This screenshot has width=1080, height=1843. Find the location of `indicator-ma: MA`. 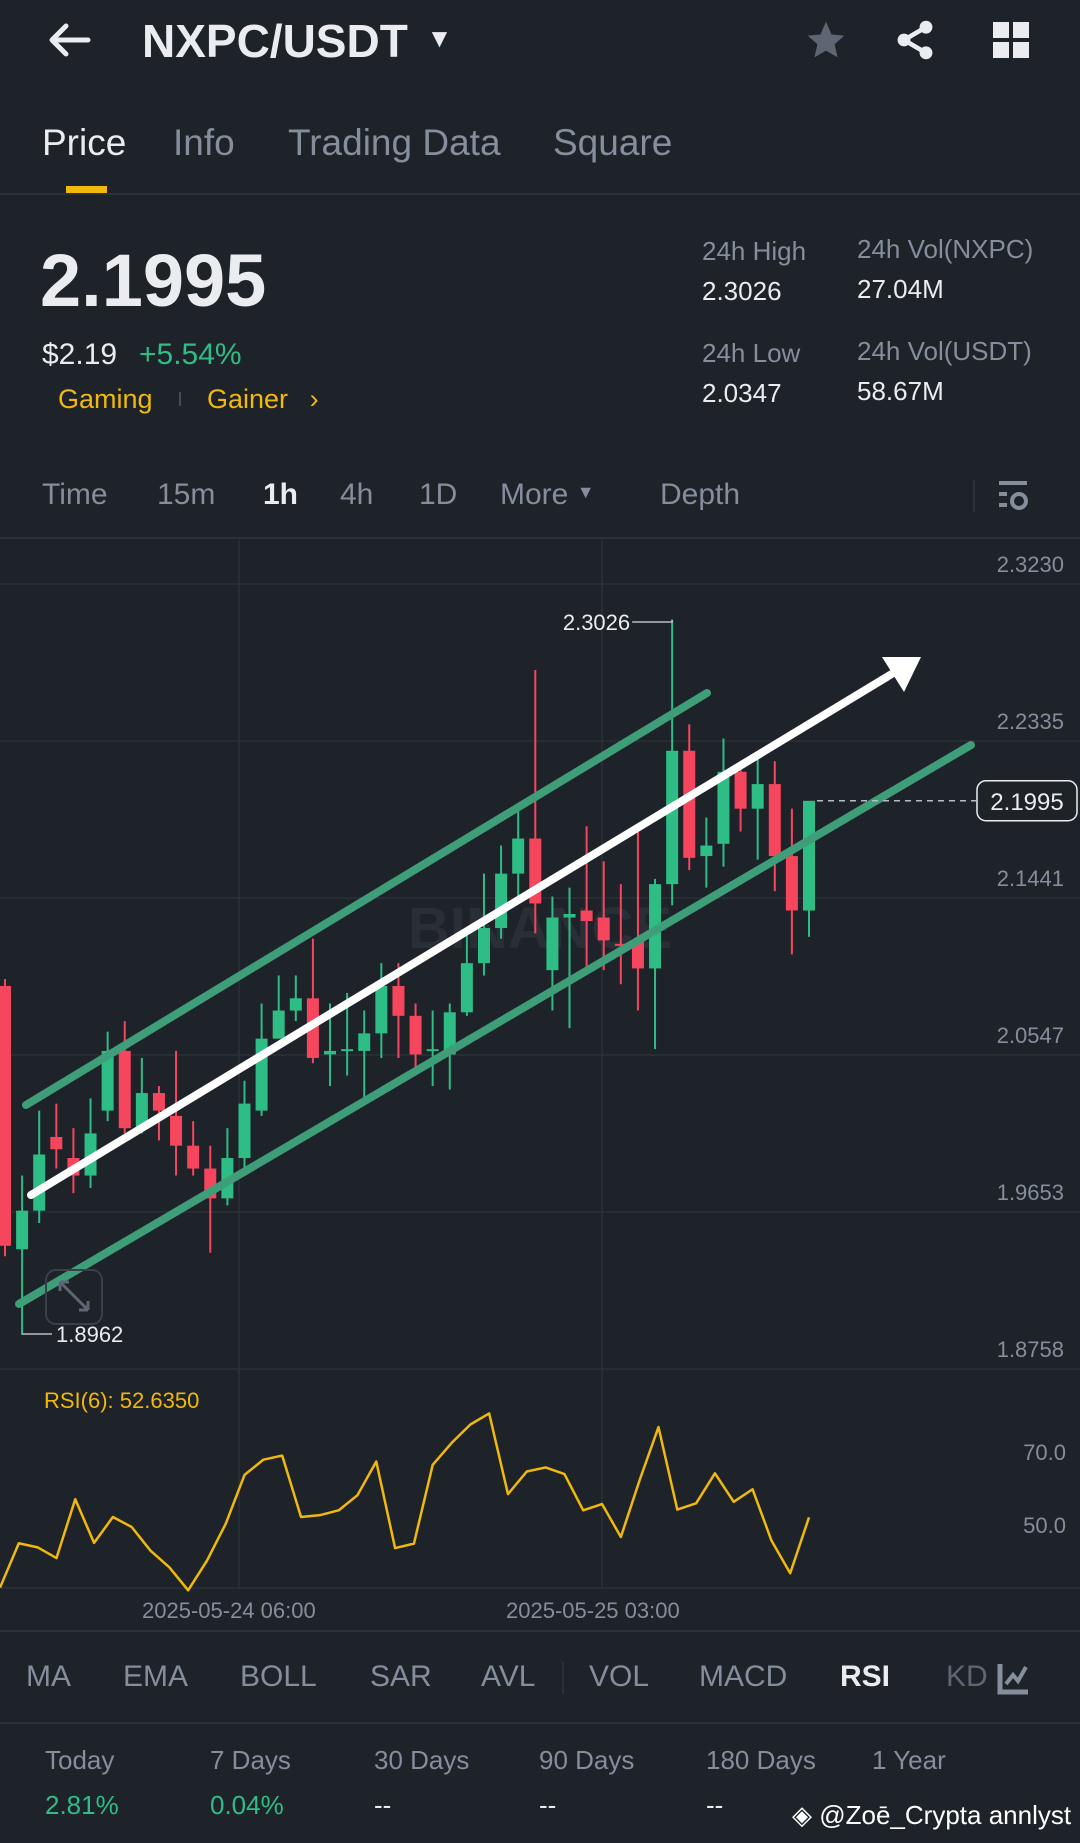

indicator-ma: MA is located at coordinates (48, 1677).